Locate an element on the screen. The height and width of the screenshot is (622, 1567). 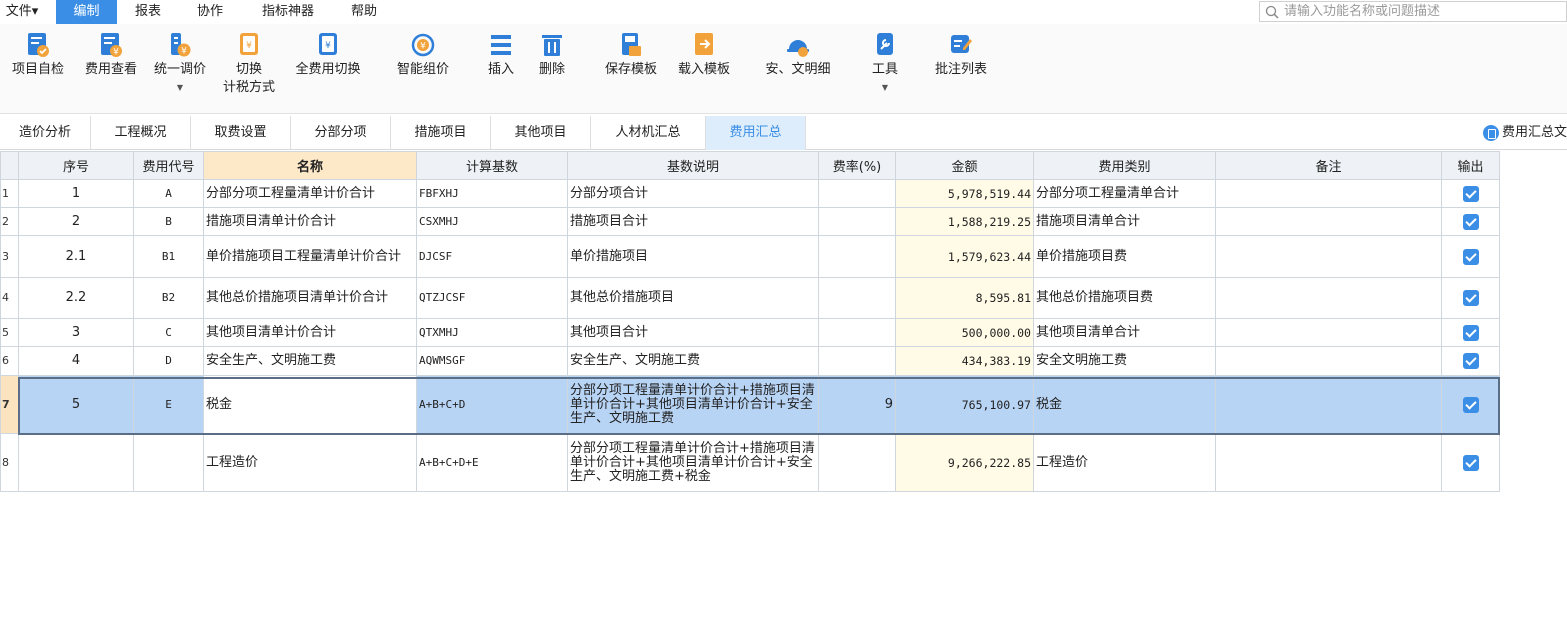
column-header-base: 计算基数 is located at coordinates (492, 165).